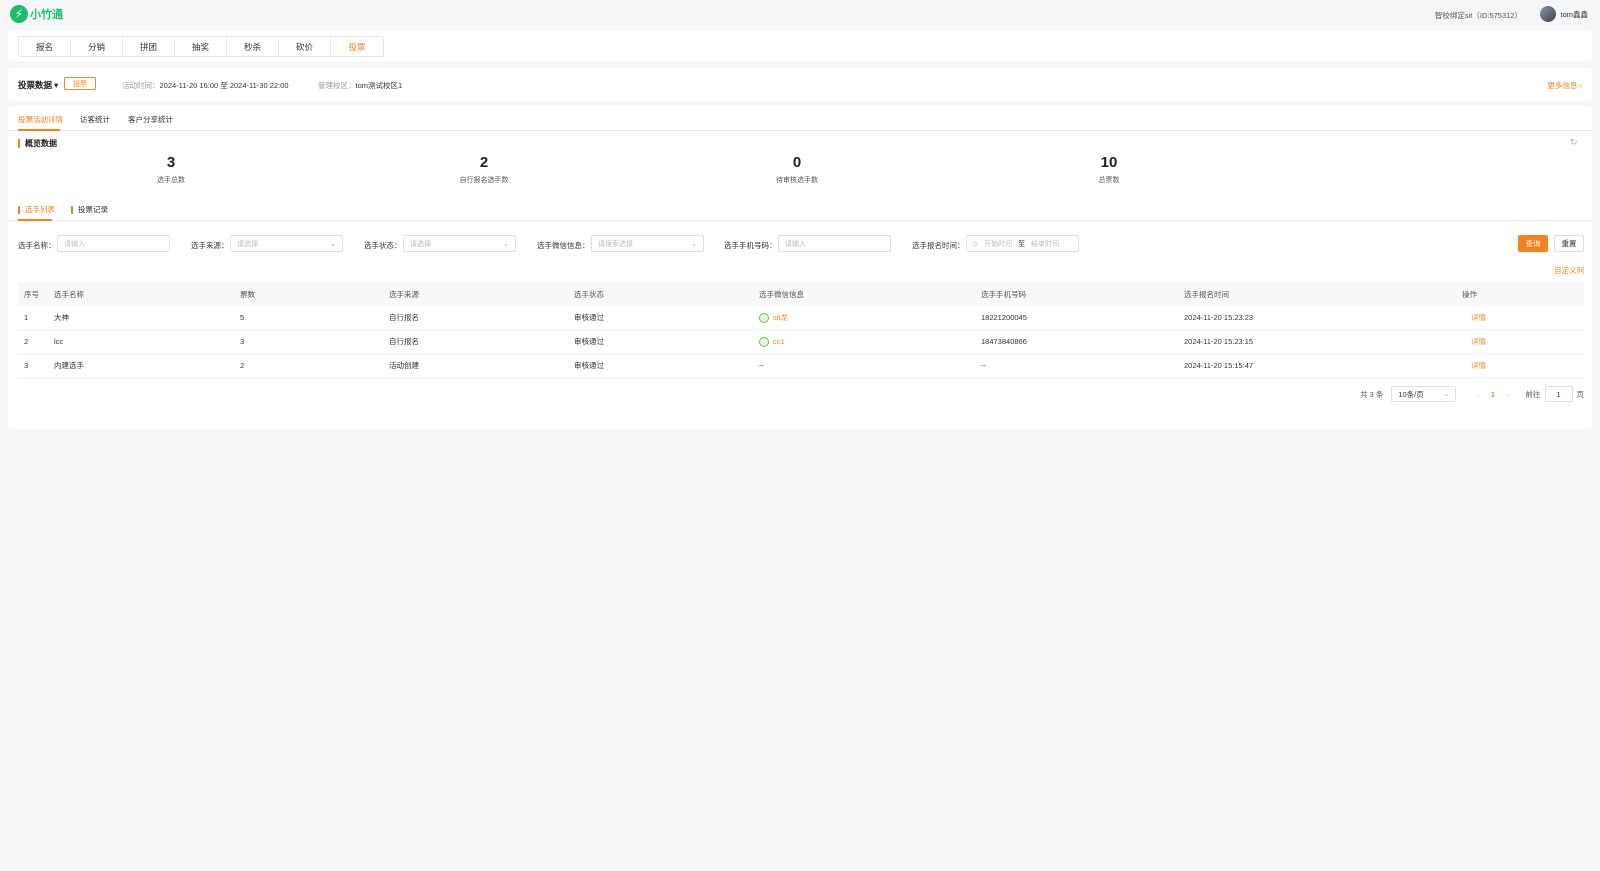  What do you see at coordinates (46, 15) in the screenshot?
I see `logo-text: 小竹通` at bounding box center [46, 15].